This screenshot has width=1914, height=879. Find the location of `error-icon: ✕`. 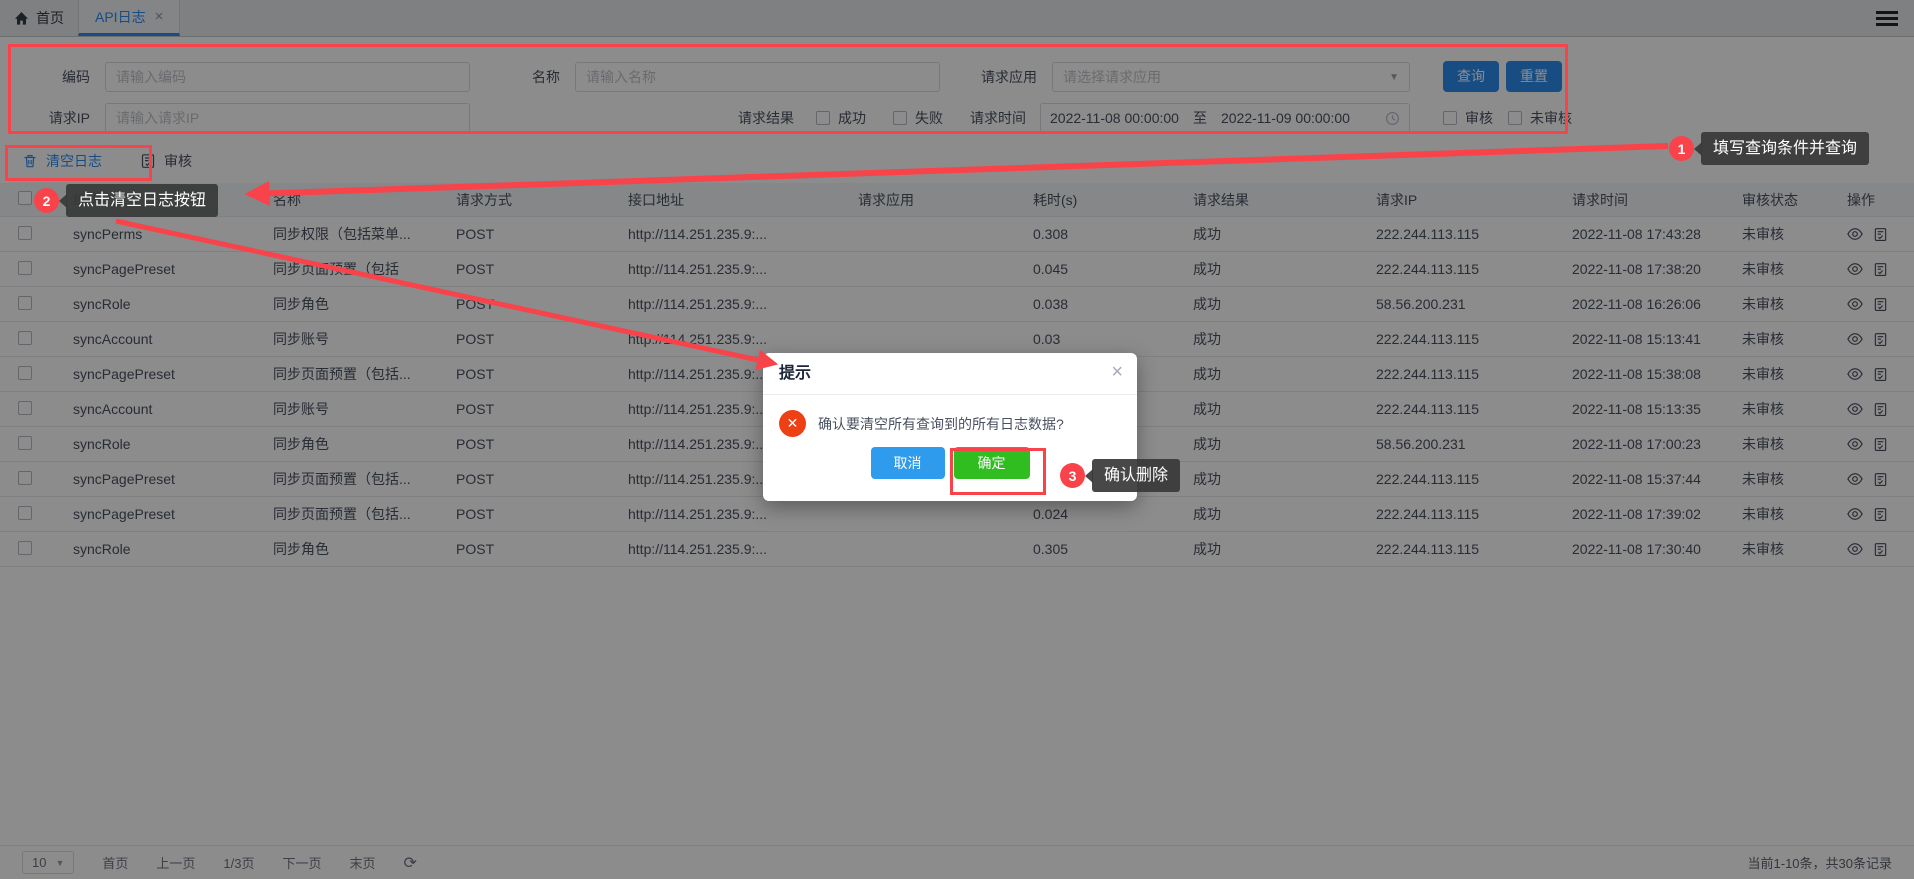

error-icon: ✕ is located at coordinates (792, 423).